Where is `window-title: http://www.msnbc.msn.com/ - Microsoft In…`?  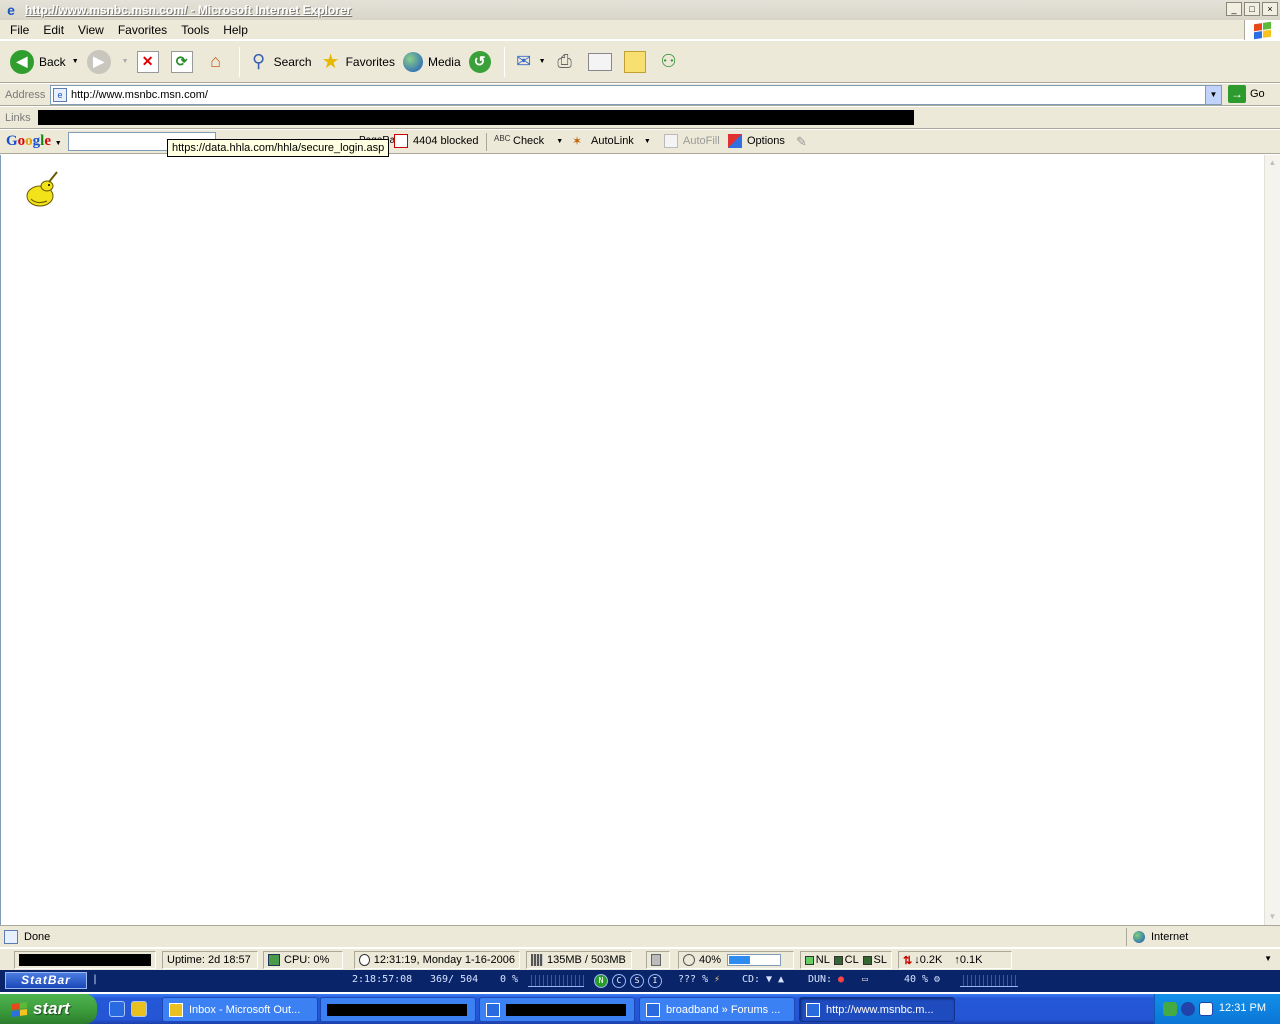 window-title: http://www.msnbc.msn.com/ - Microsoft In… is located at coordinates (188, 10).